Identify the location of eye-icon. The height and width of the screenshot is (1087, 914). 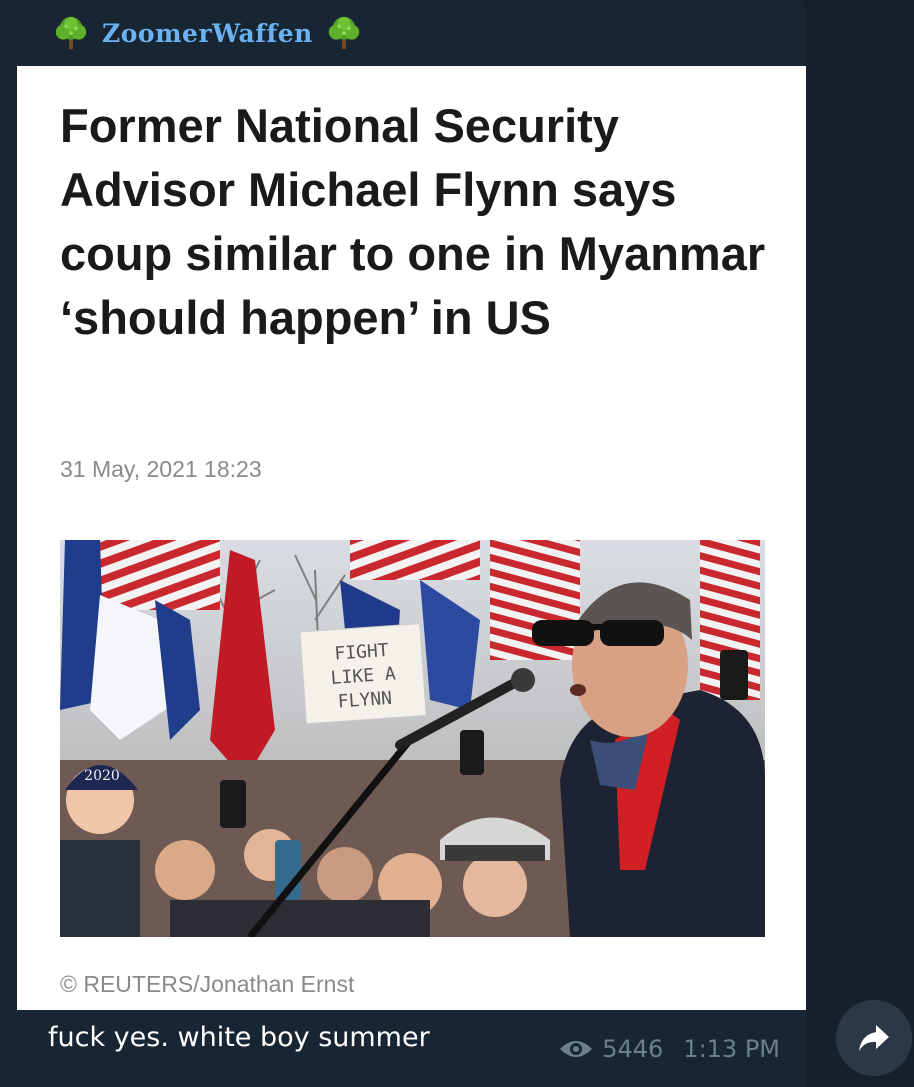
(576, 1049).